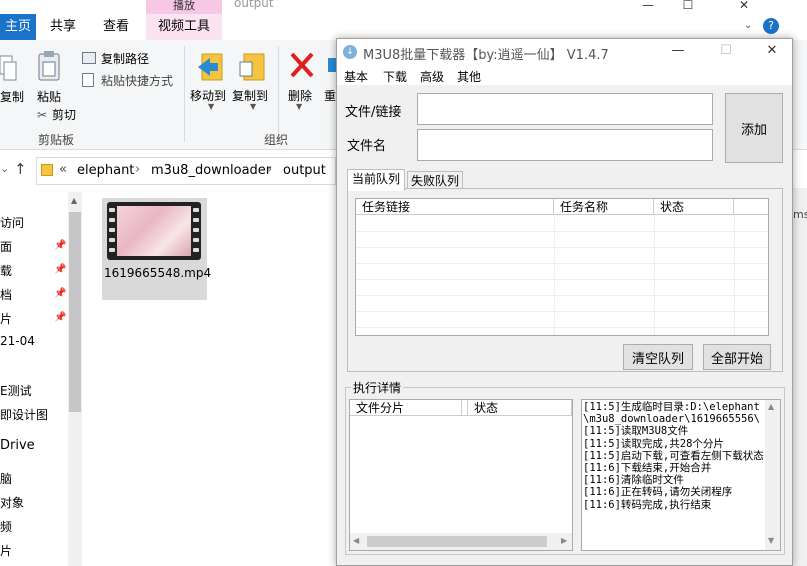 The height and width of the screenshot is (566, 807). What do you see at coordinates (754, 128) in the screenshot?
I see `add-button: 添加` at bounding box center [754, 128].